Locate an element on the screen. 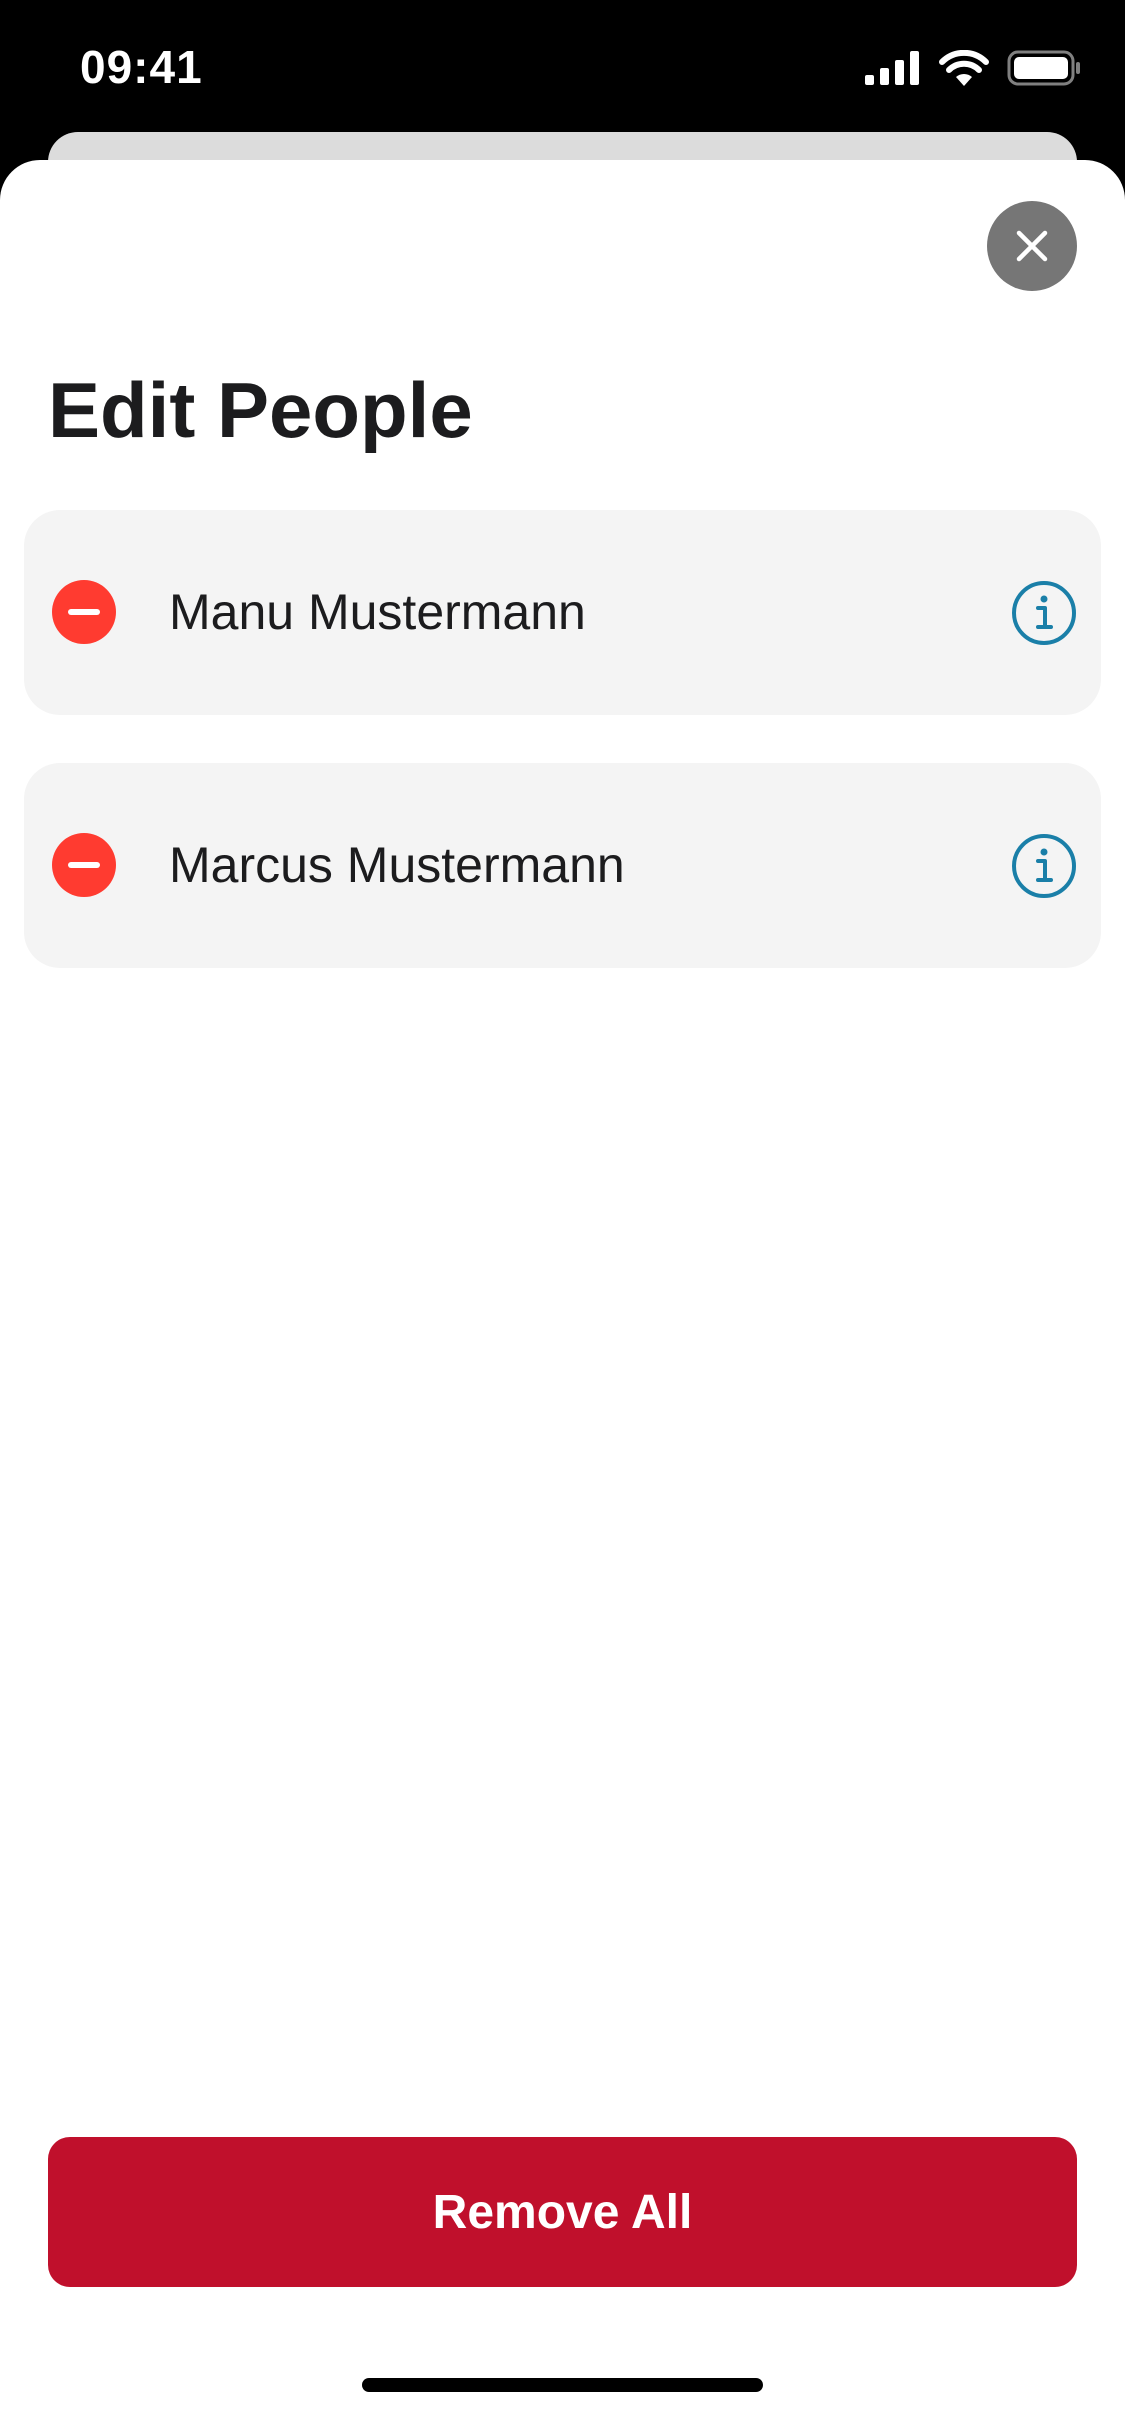  status-icons is located at coordinates (973, 68).